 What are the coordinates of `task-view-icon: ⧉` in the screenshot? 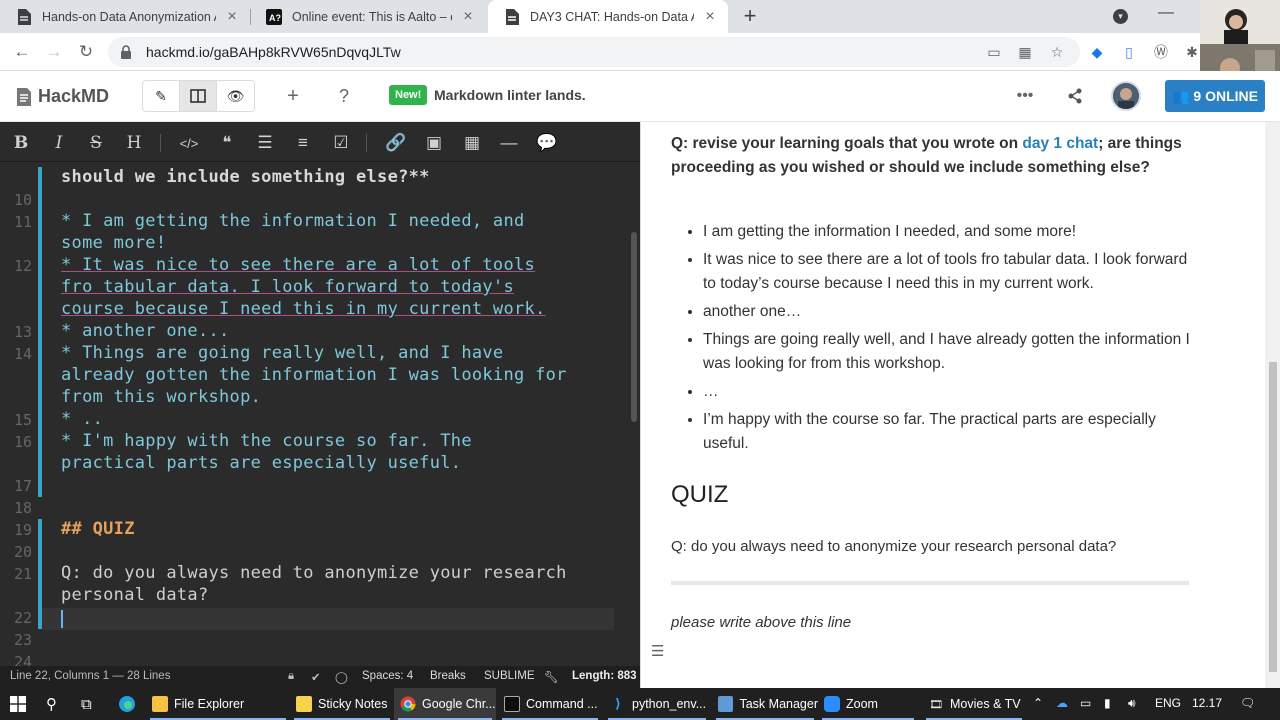 It's located at (86, 704).